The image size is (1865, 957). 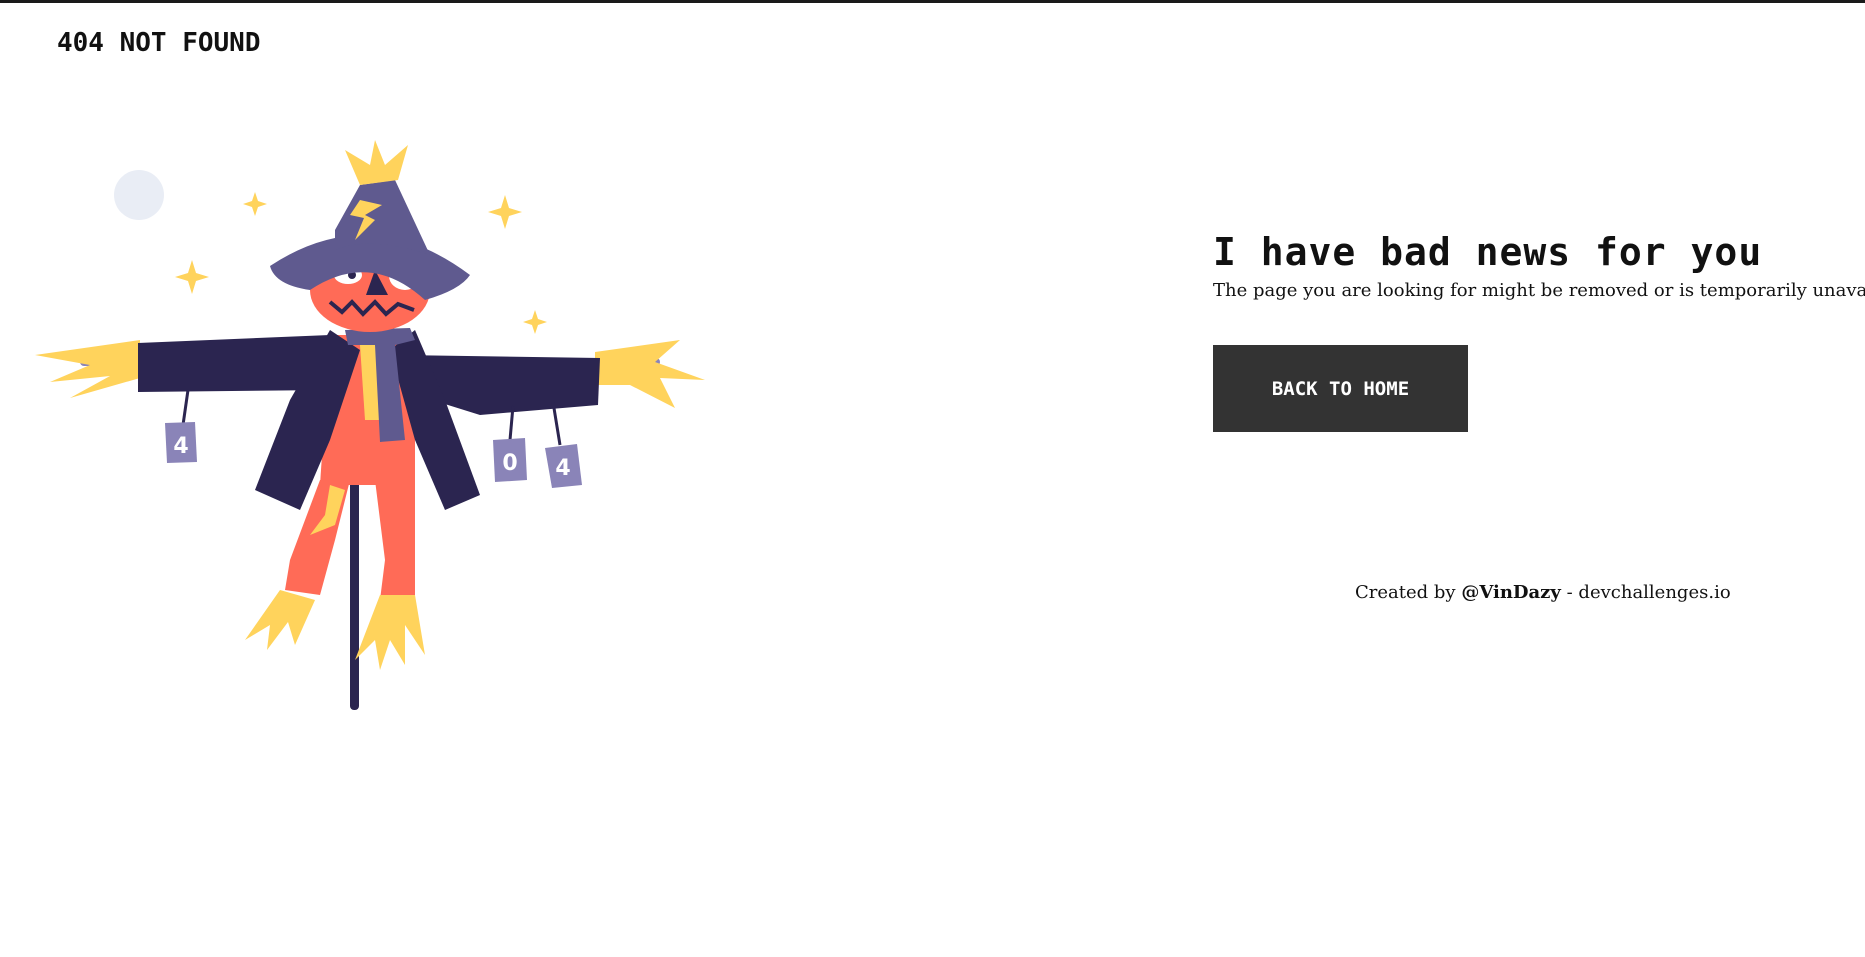 What do you see at coordinates (1511, 592) in the screenshot?
I see `footer-author-link: @VinDazy` at bounding box center [1511, 592].